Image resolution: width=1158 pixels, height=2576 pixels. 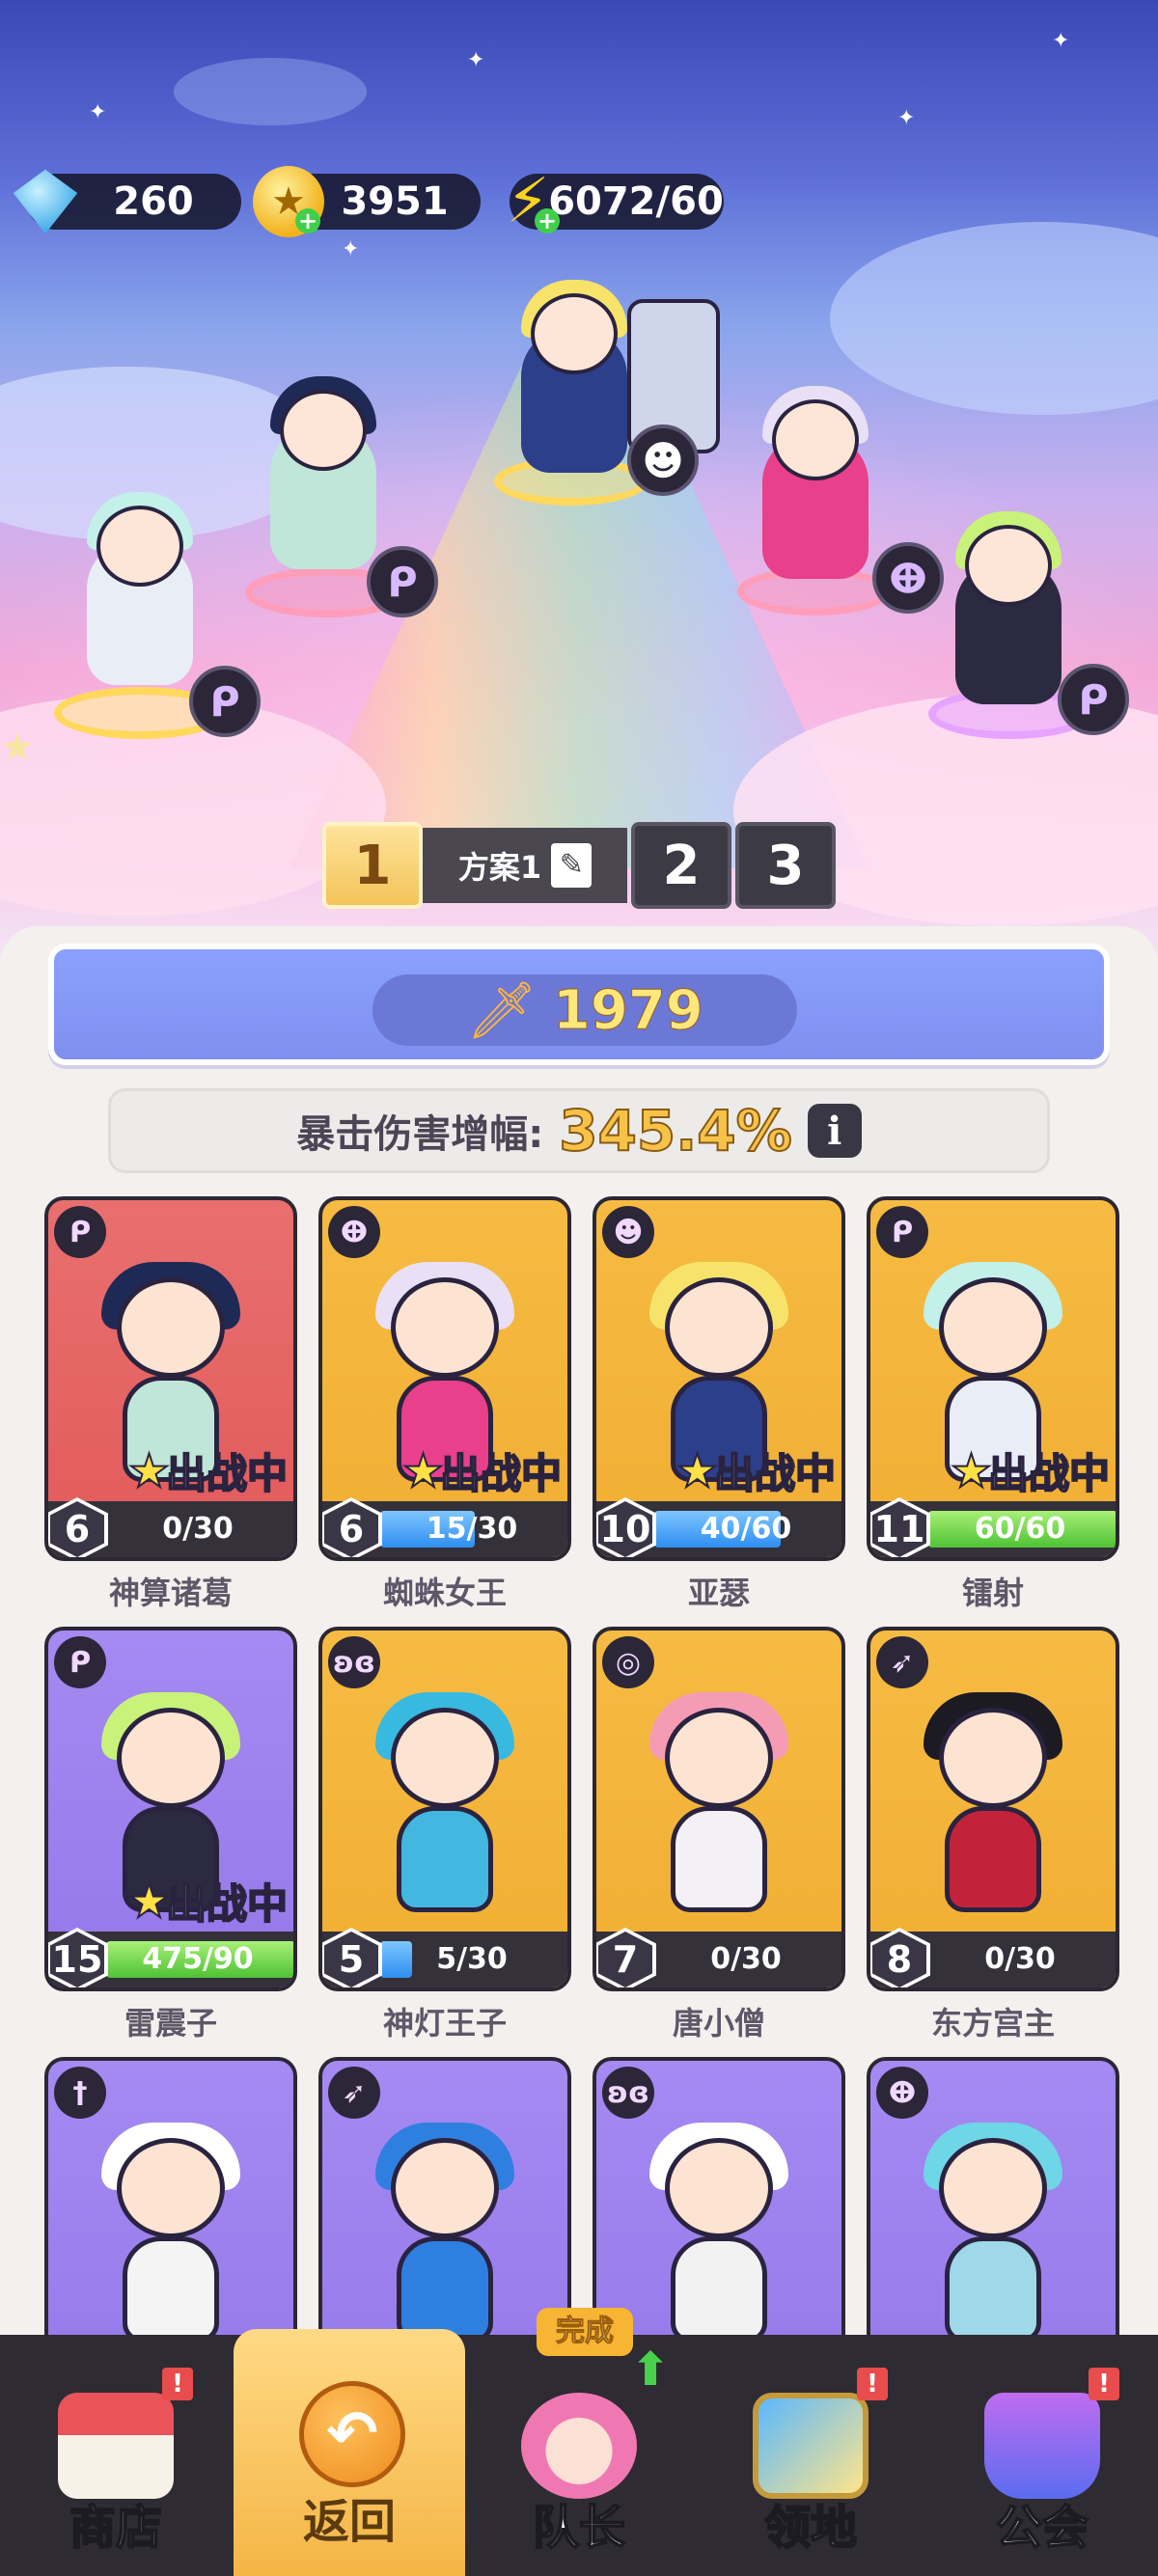 I want to click on nav-guild: ! 公会, so click(x=1042, y=2456).